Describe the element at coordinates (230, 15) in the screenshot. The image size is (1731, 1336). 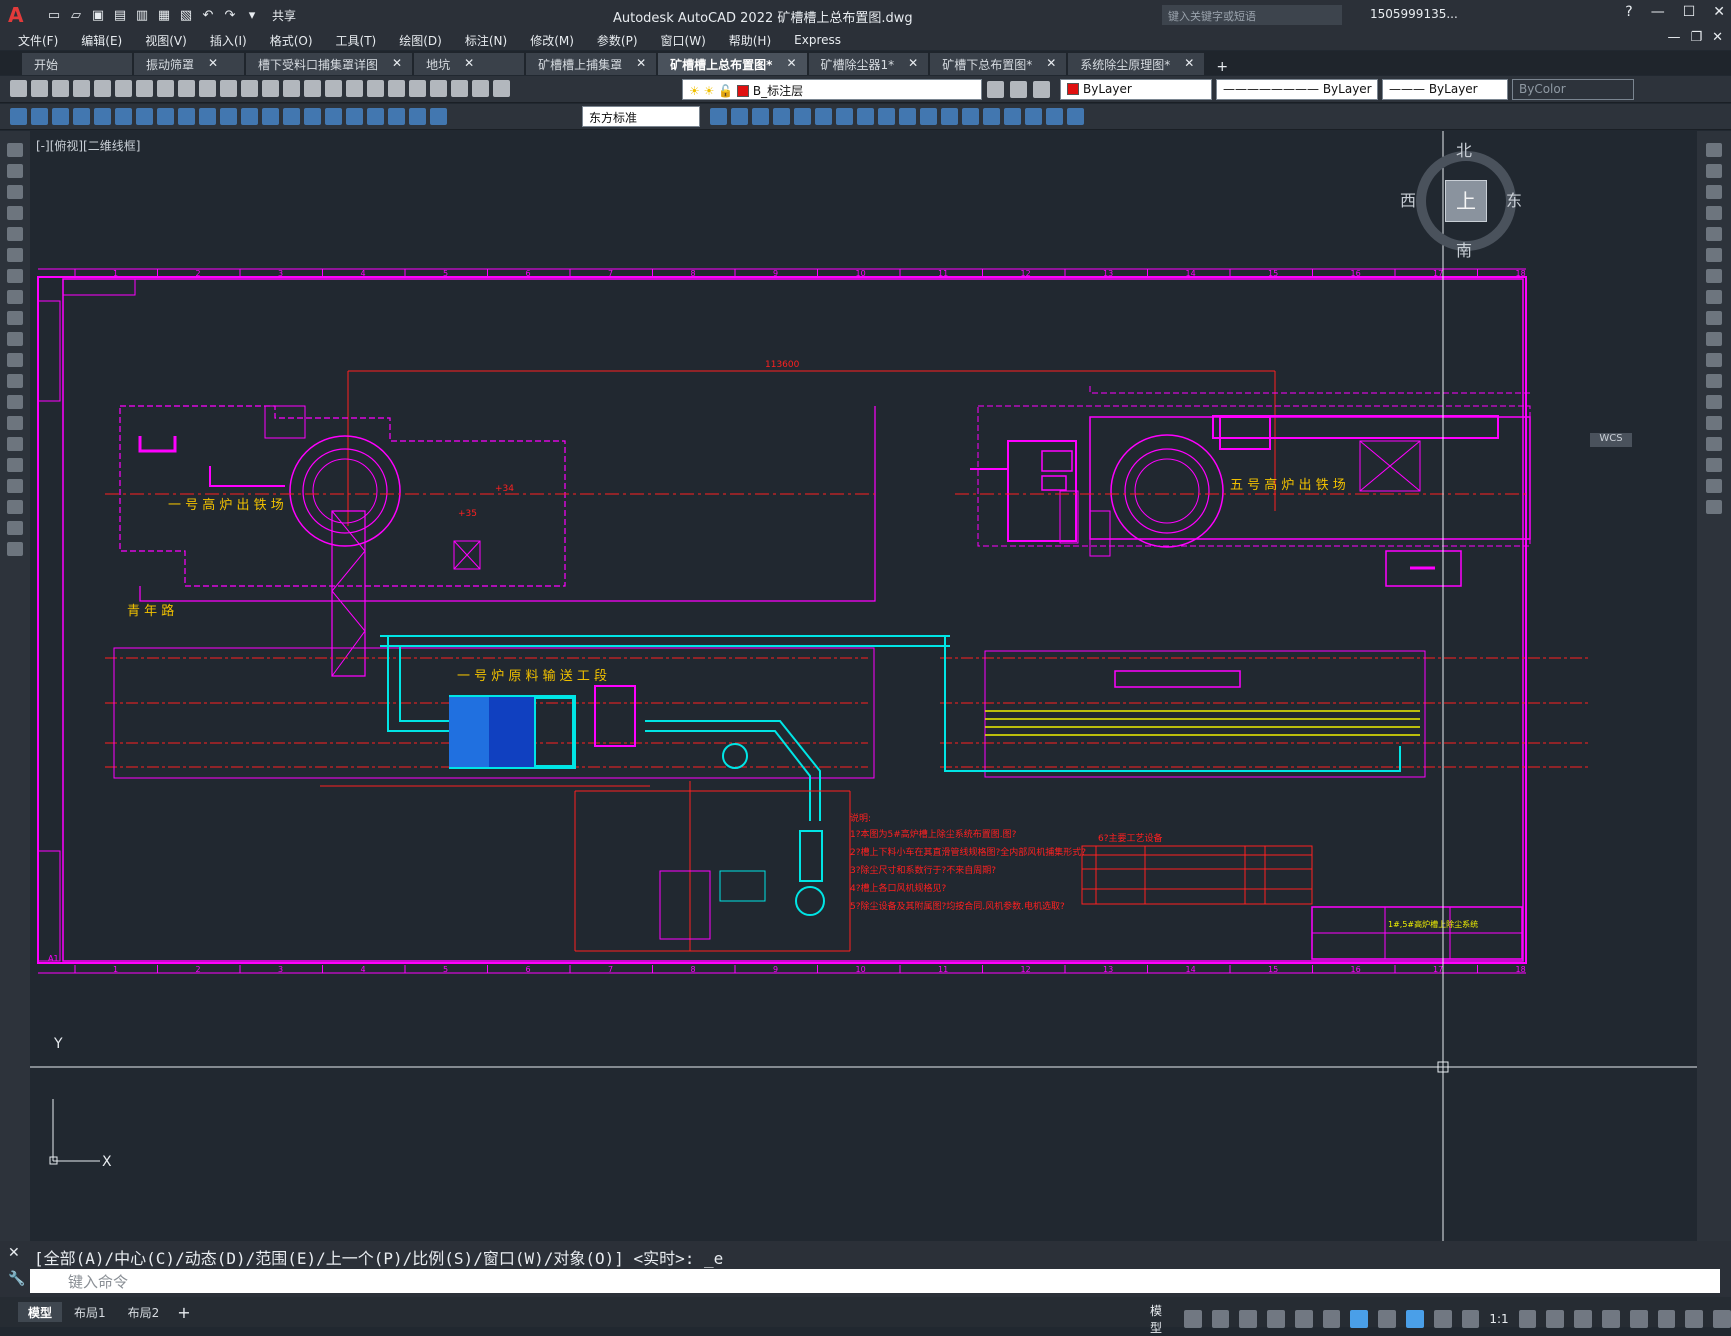
I see `redo-icon: ↷` at that location.